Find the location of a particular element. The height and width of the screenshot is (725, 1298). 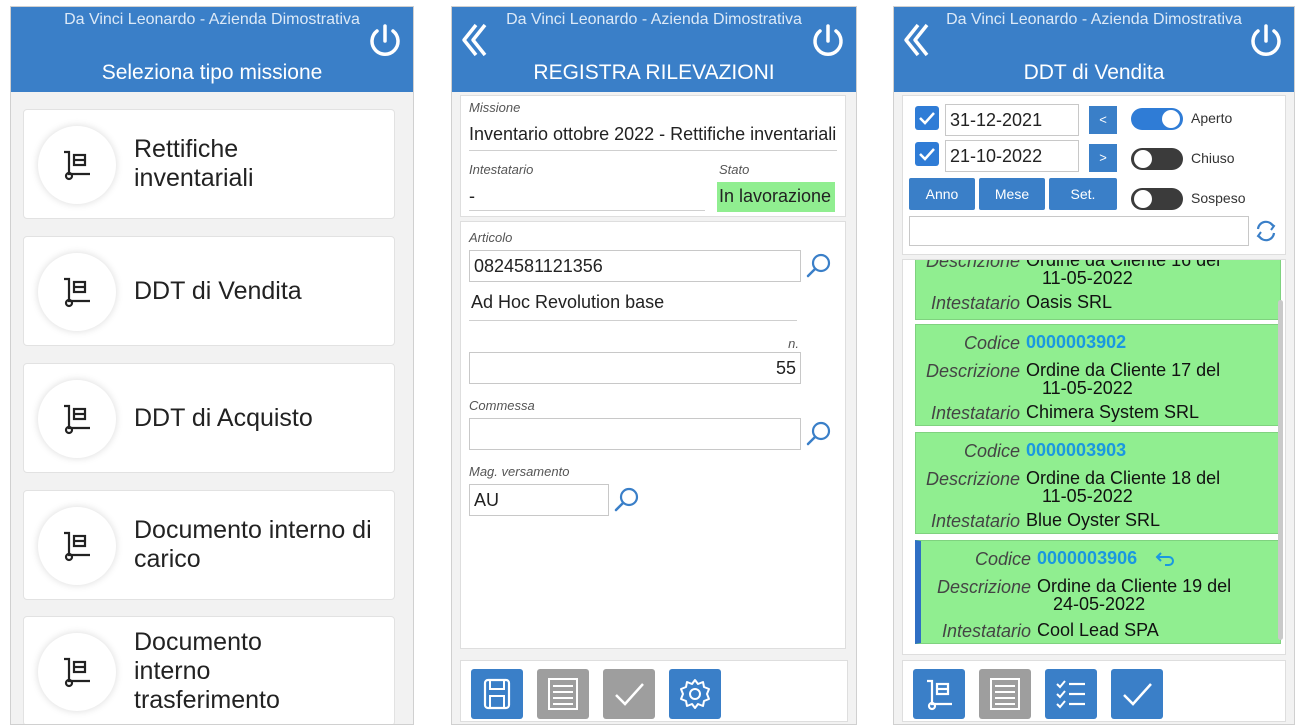

mission-label: Documento interno trasferimento is located at coordinates (207, 670).